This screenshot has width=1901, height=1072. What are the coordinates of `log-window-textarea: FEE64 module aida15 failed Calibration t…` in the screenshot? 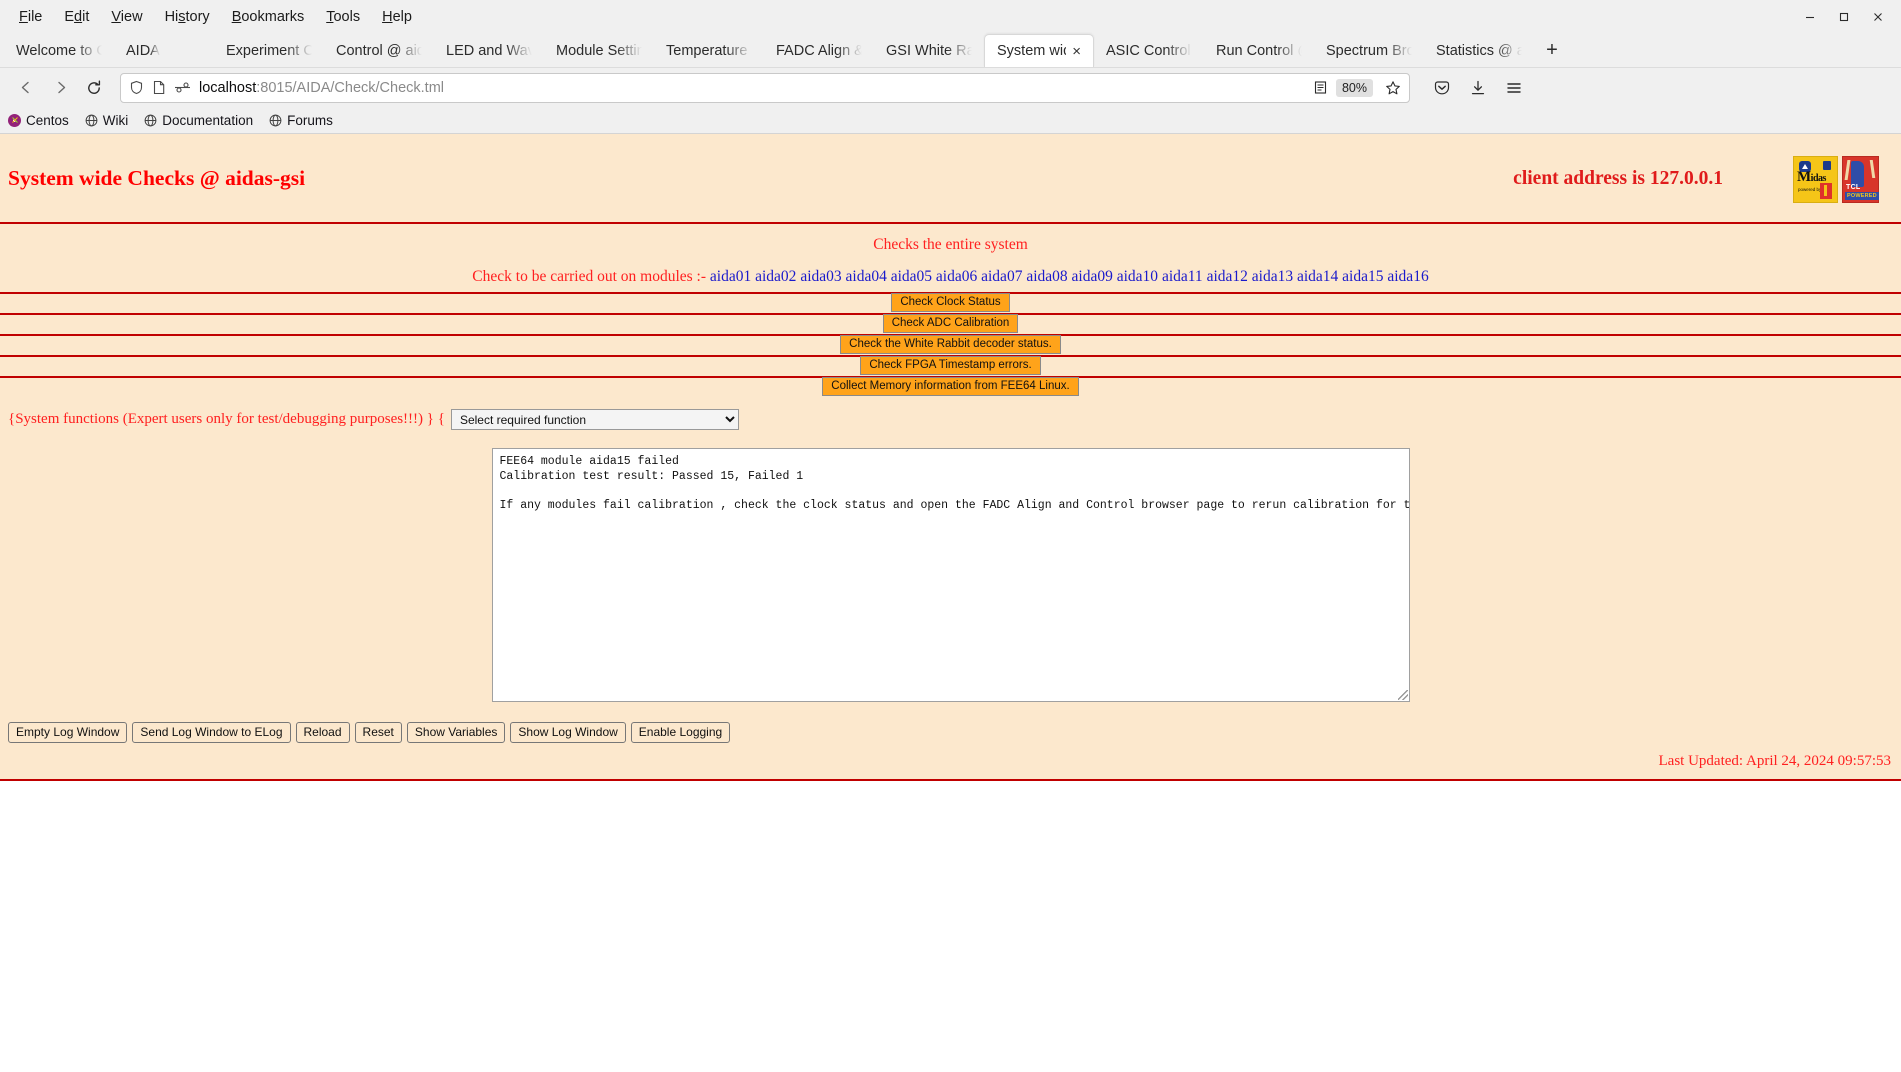 It's located at (950, 575).